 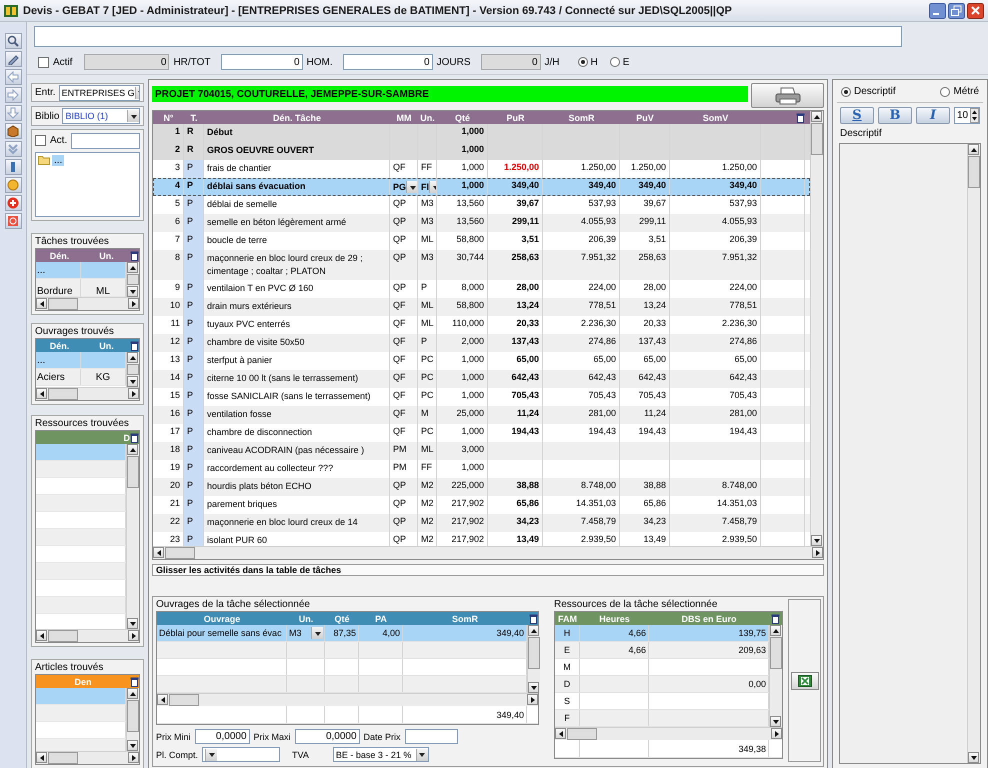 What do you see at coordinates (933, 115) in the screenshot?
I see `format-button: I` at bounding box center [933, 115].